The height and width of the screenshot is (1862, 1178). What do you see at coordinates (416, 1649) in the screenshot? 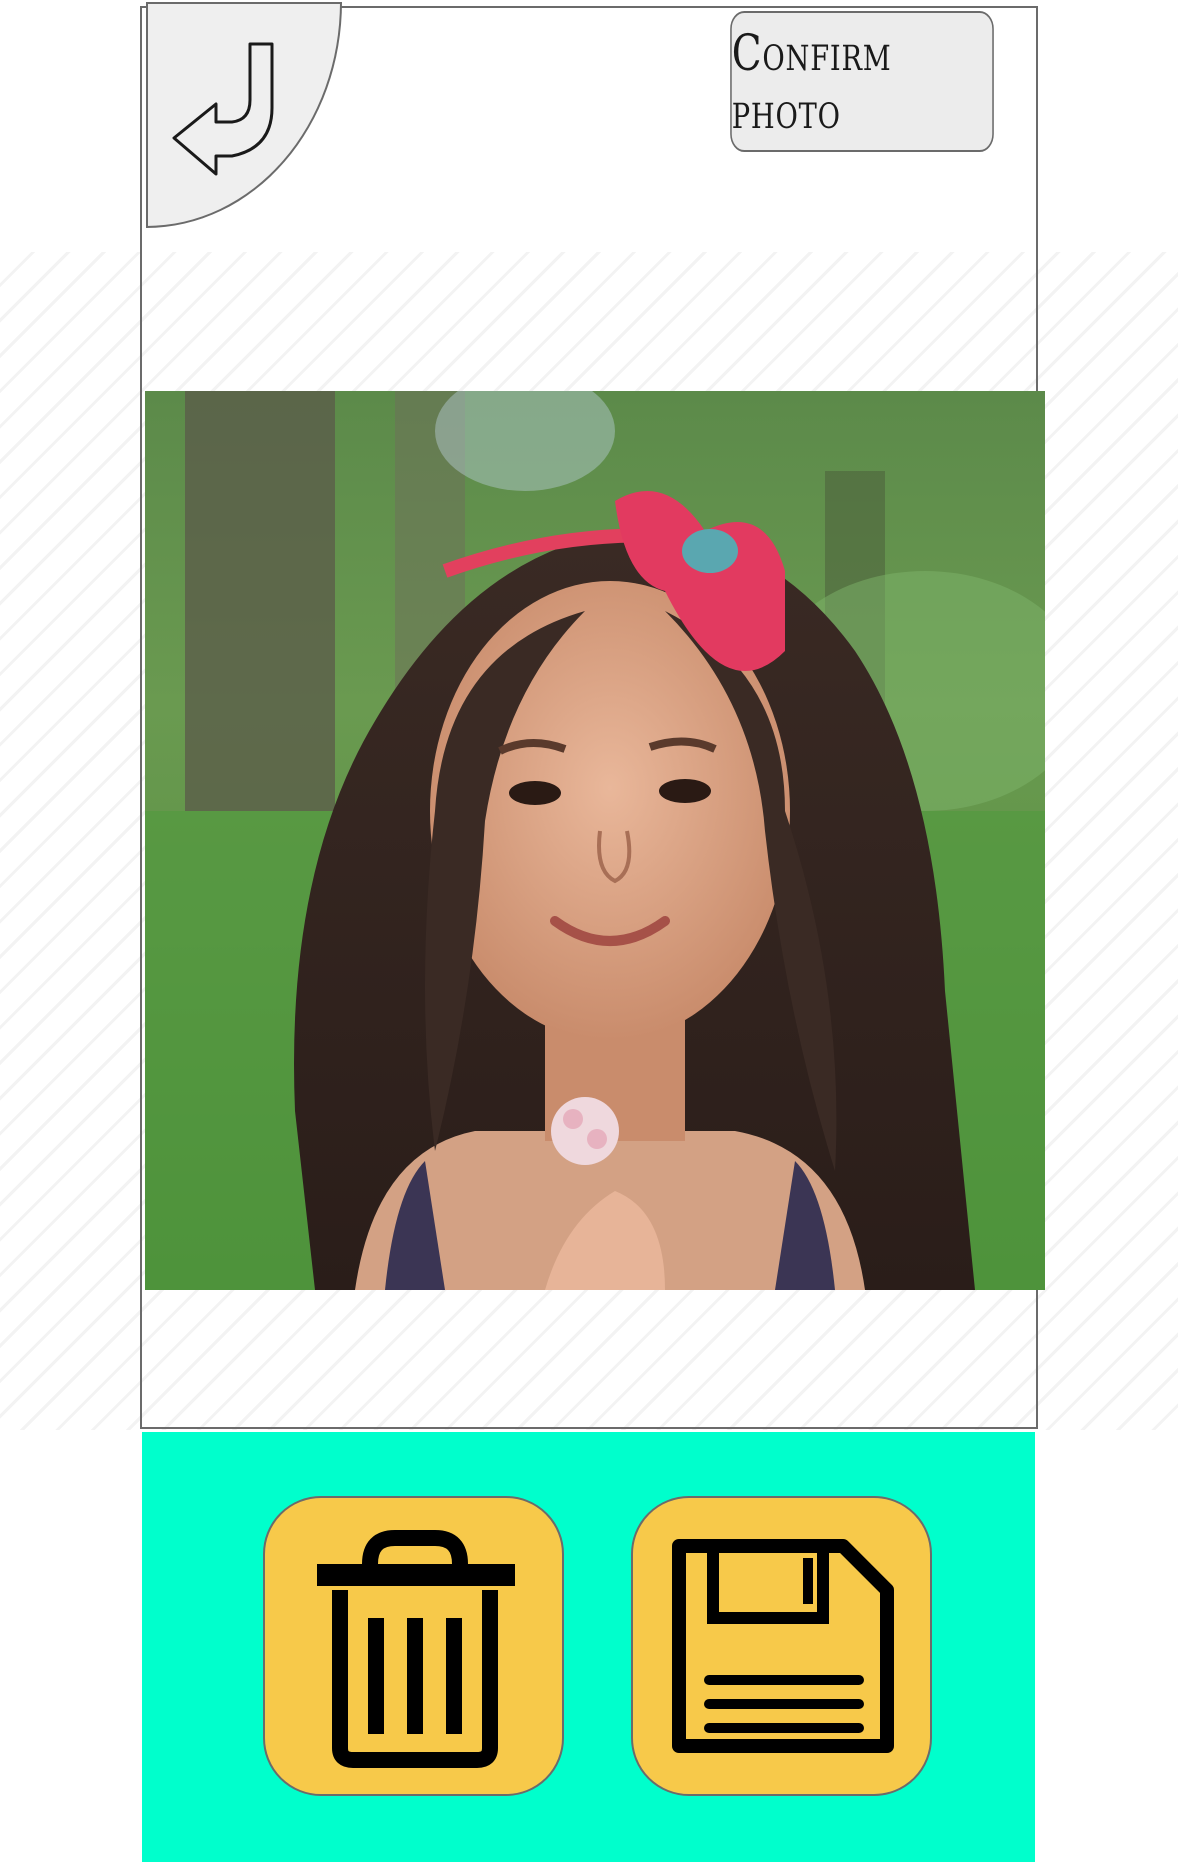
I see `trash-icon` at bounding box center [416, 1649].